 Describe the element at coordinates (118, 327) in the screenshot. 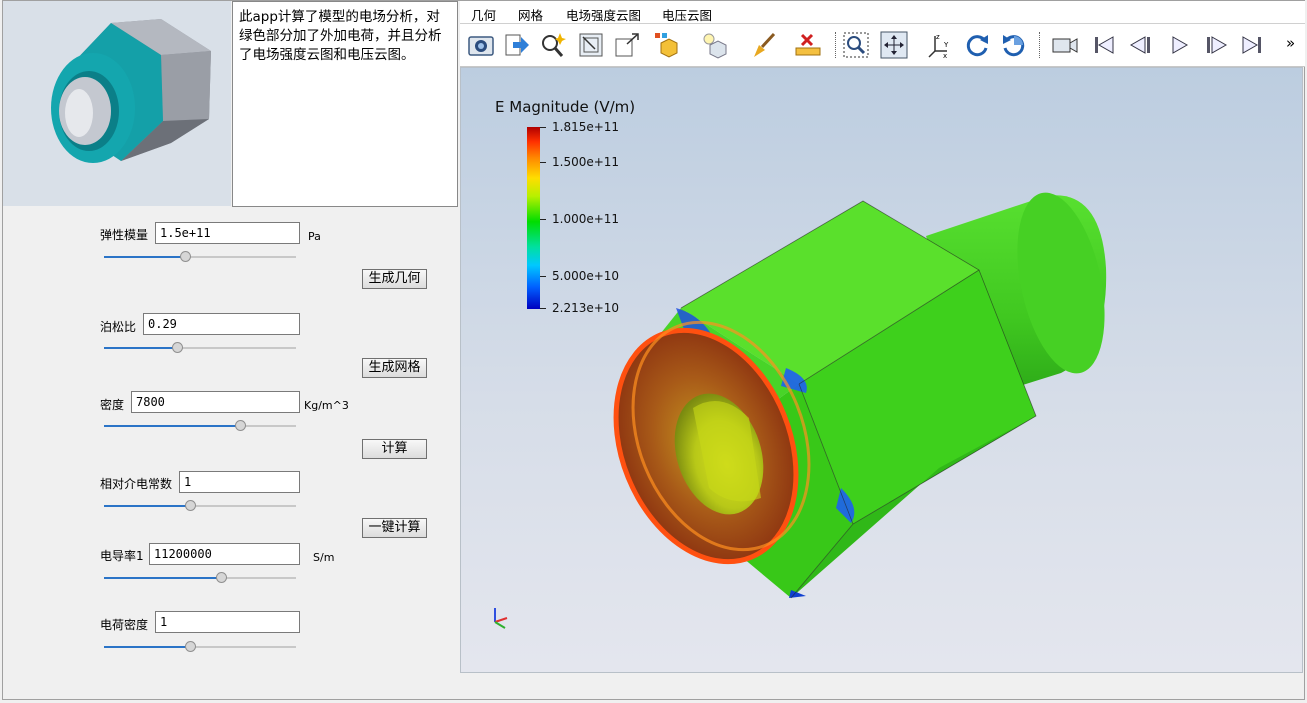

I see `poisson-ratio-label: 泊松比` at that location.